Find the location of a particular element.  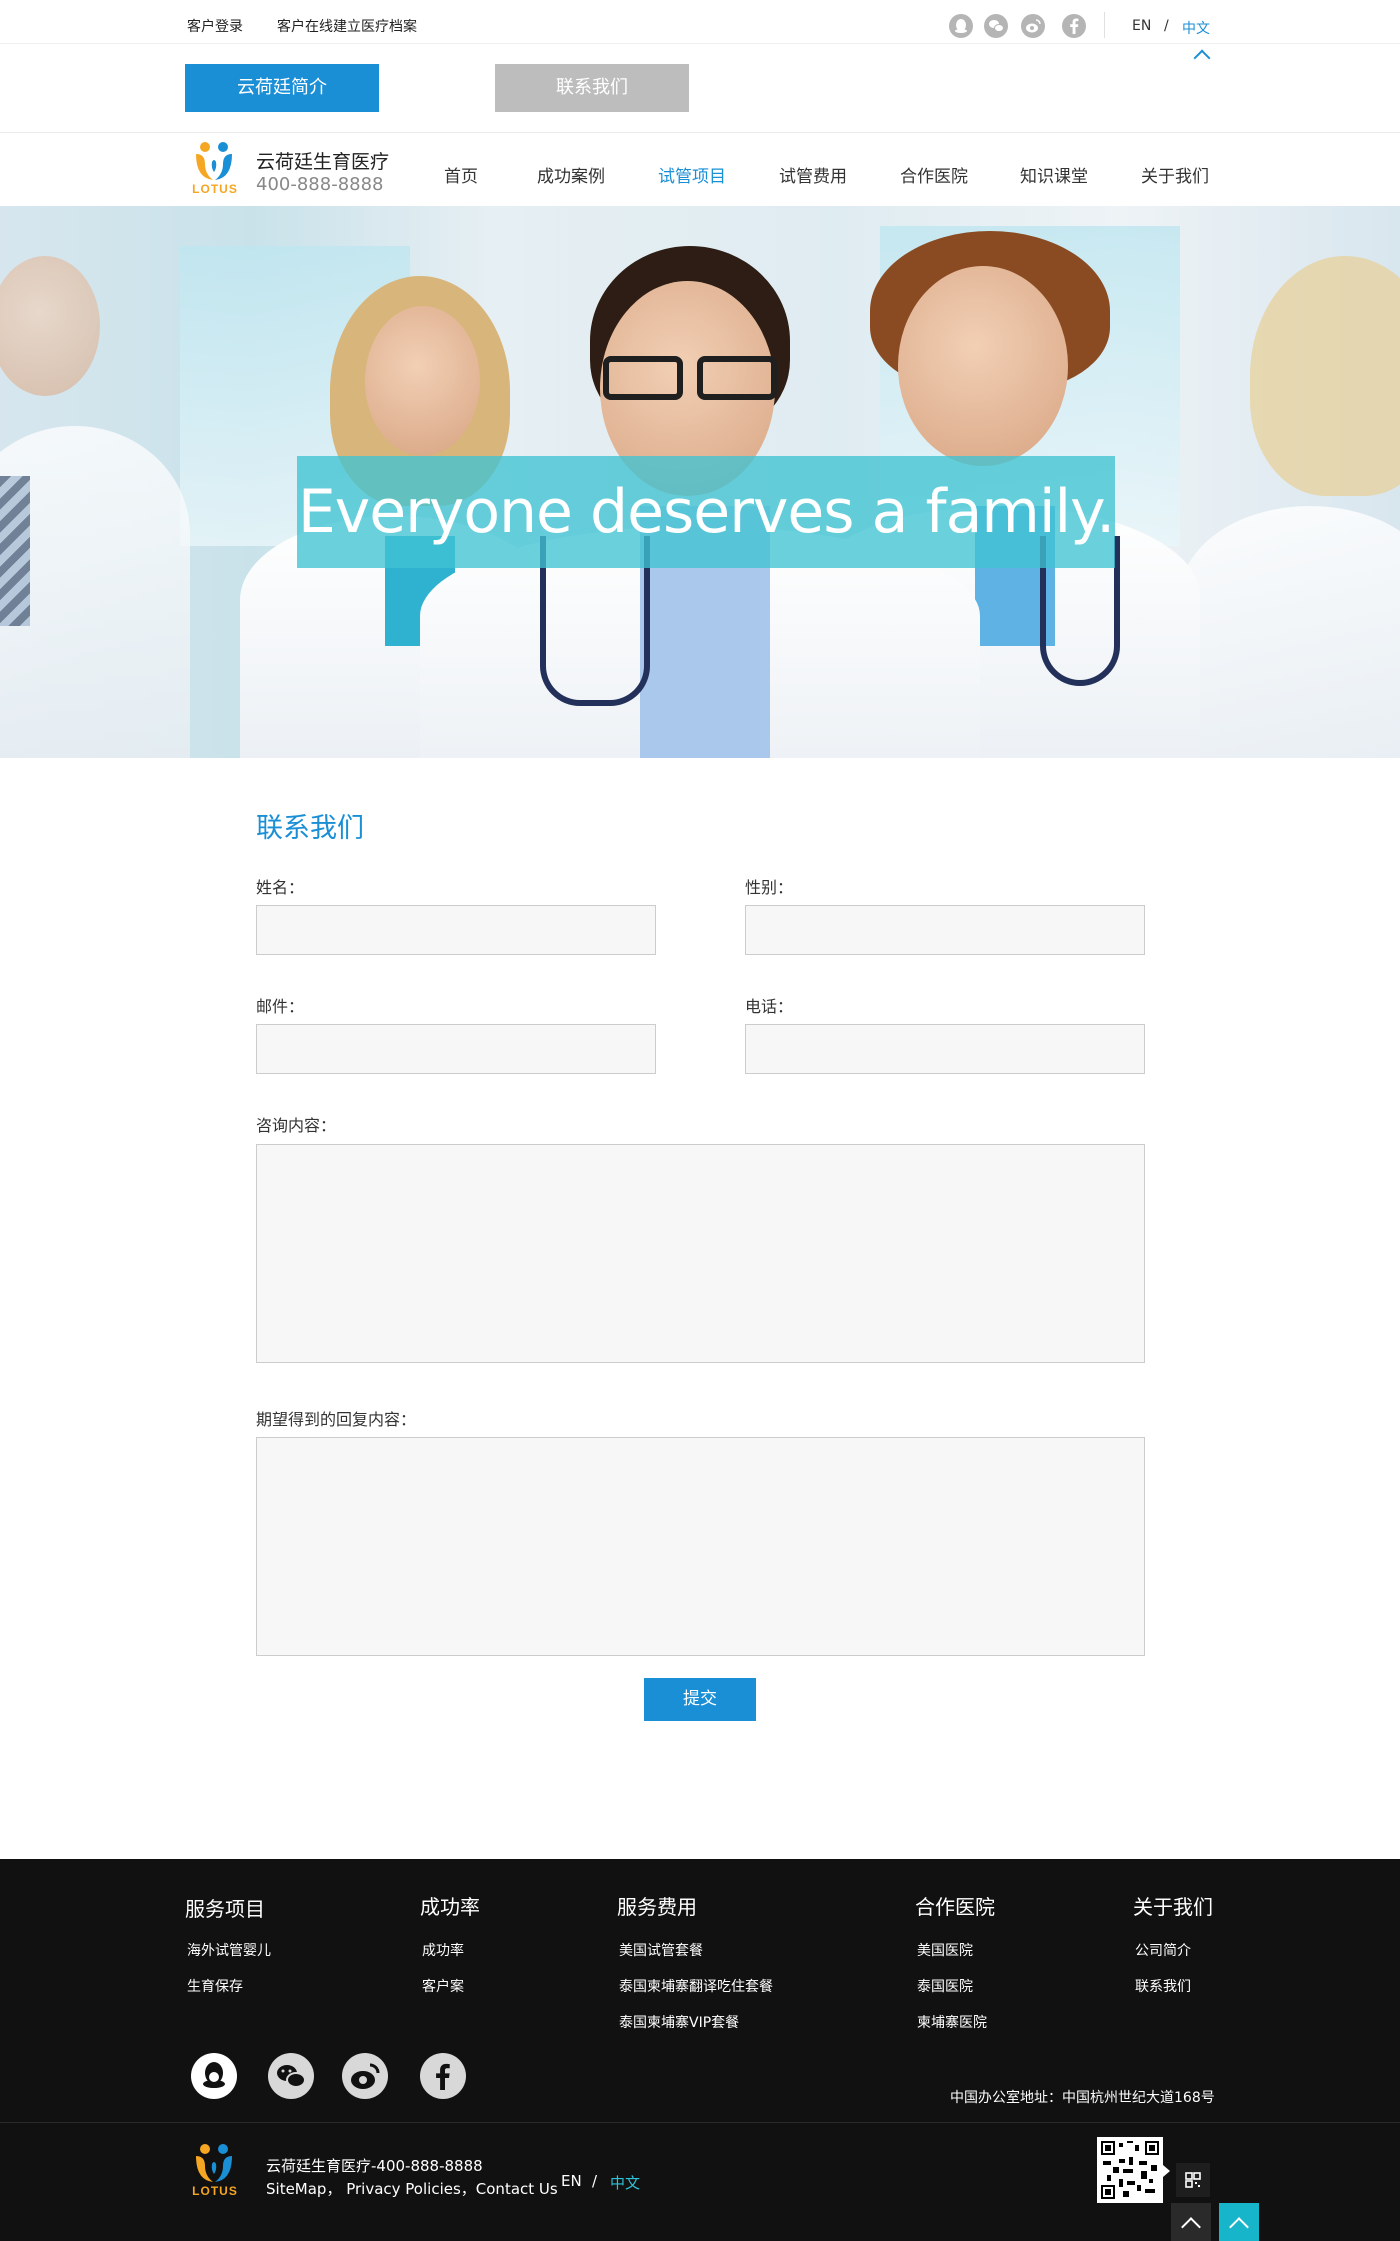

nav-home: 首页 is located at coordinates (461, 174).